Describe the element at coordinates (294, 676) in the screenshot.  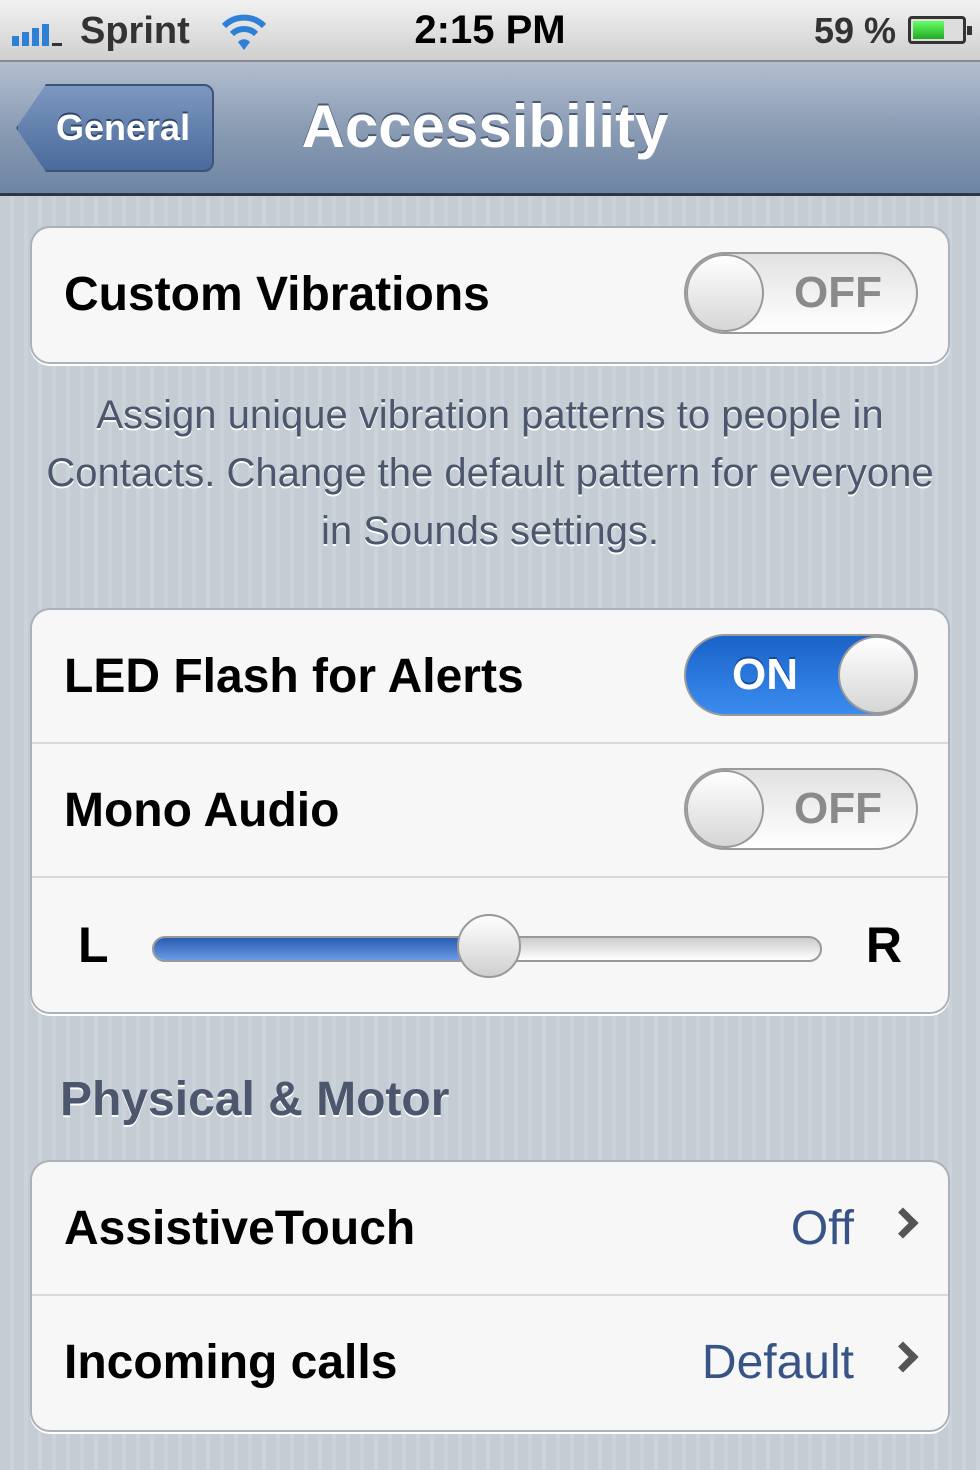
I see `row-label: LED Flash for Alerts` at that location.